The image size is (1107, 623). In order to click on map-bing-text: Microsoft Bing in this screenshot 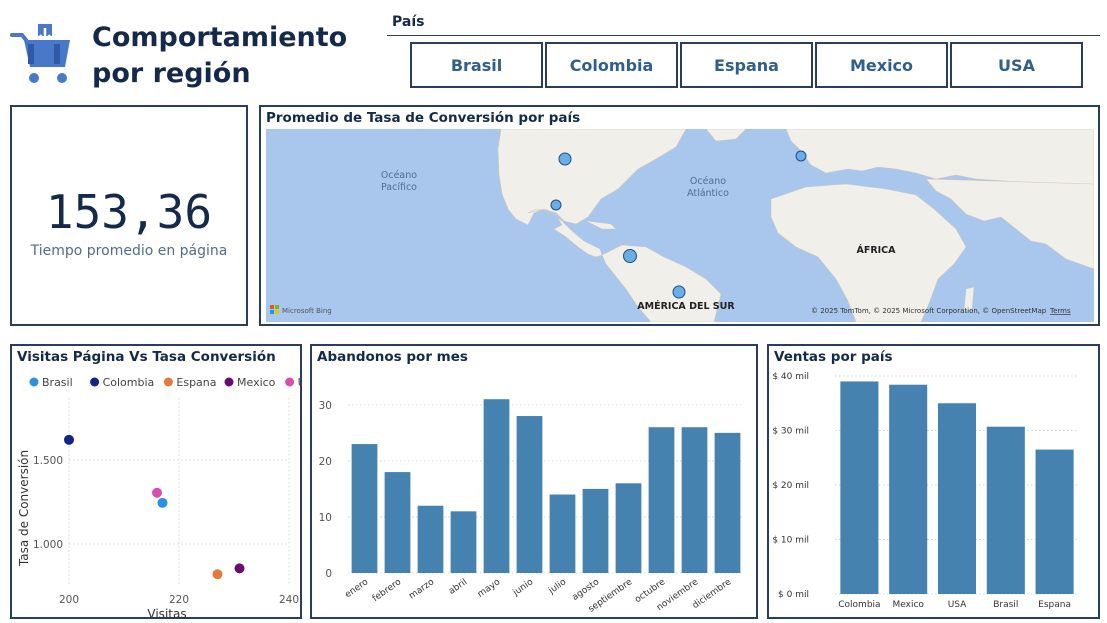, I will do `click(307, 311)`.